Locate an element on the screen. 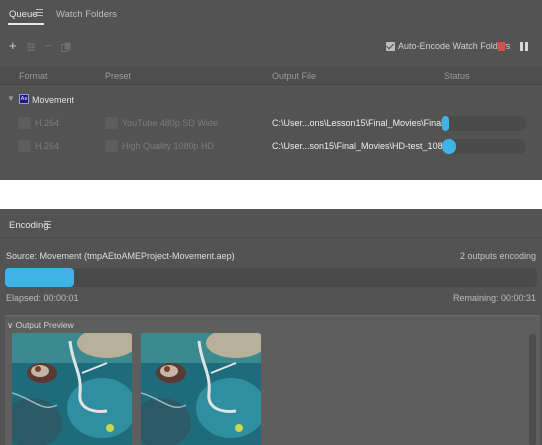 The height and width of the screenshot is (445, 542). column-status: Status is located at coordinates (457, 76).